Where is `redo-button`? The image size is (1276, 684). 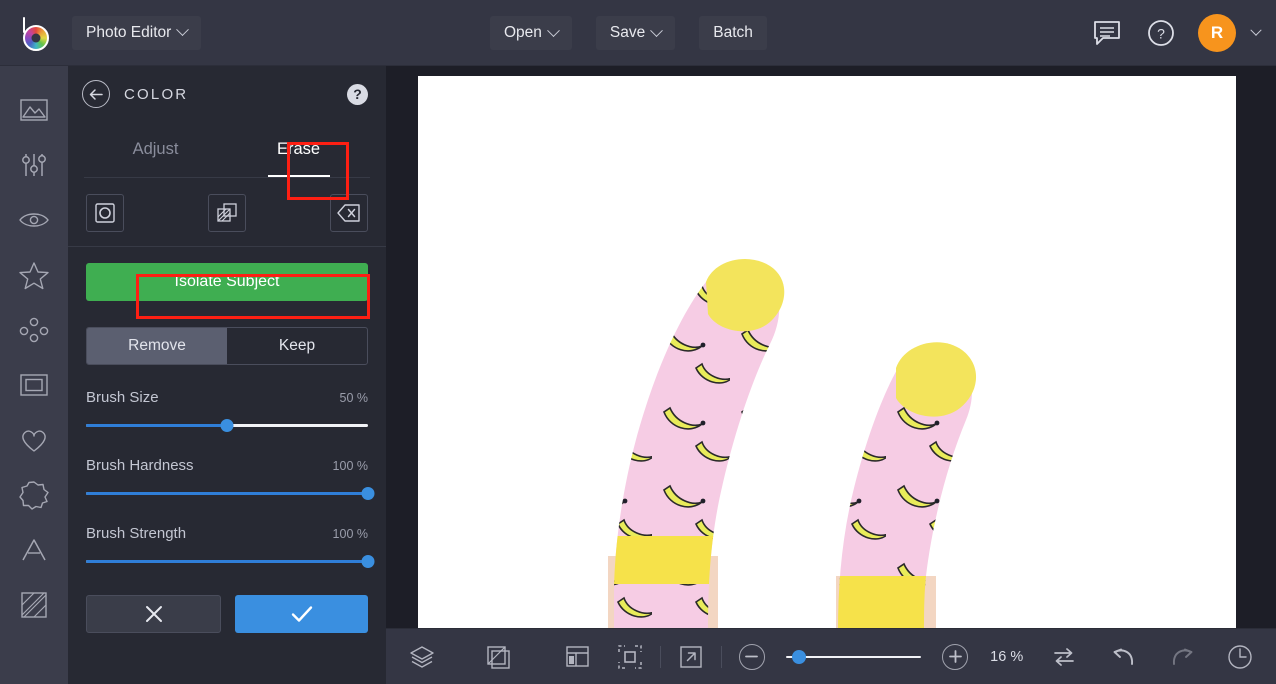 redo-button is located at coordinates (1182, 656).